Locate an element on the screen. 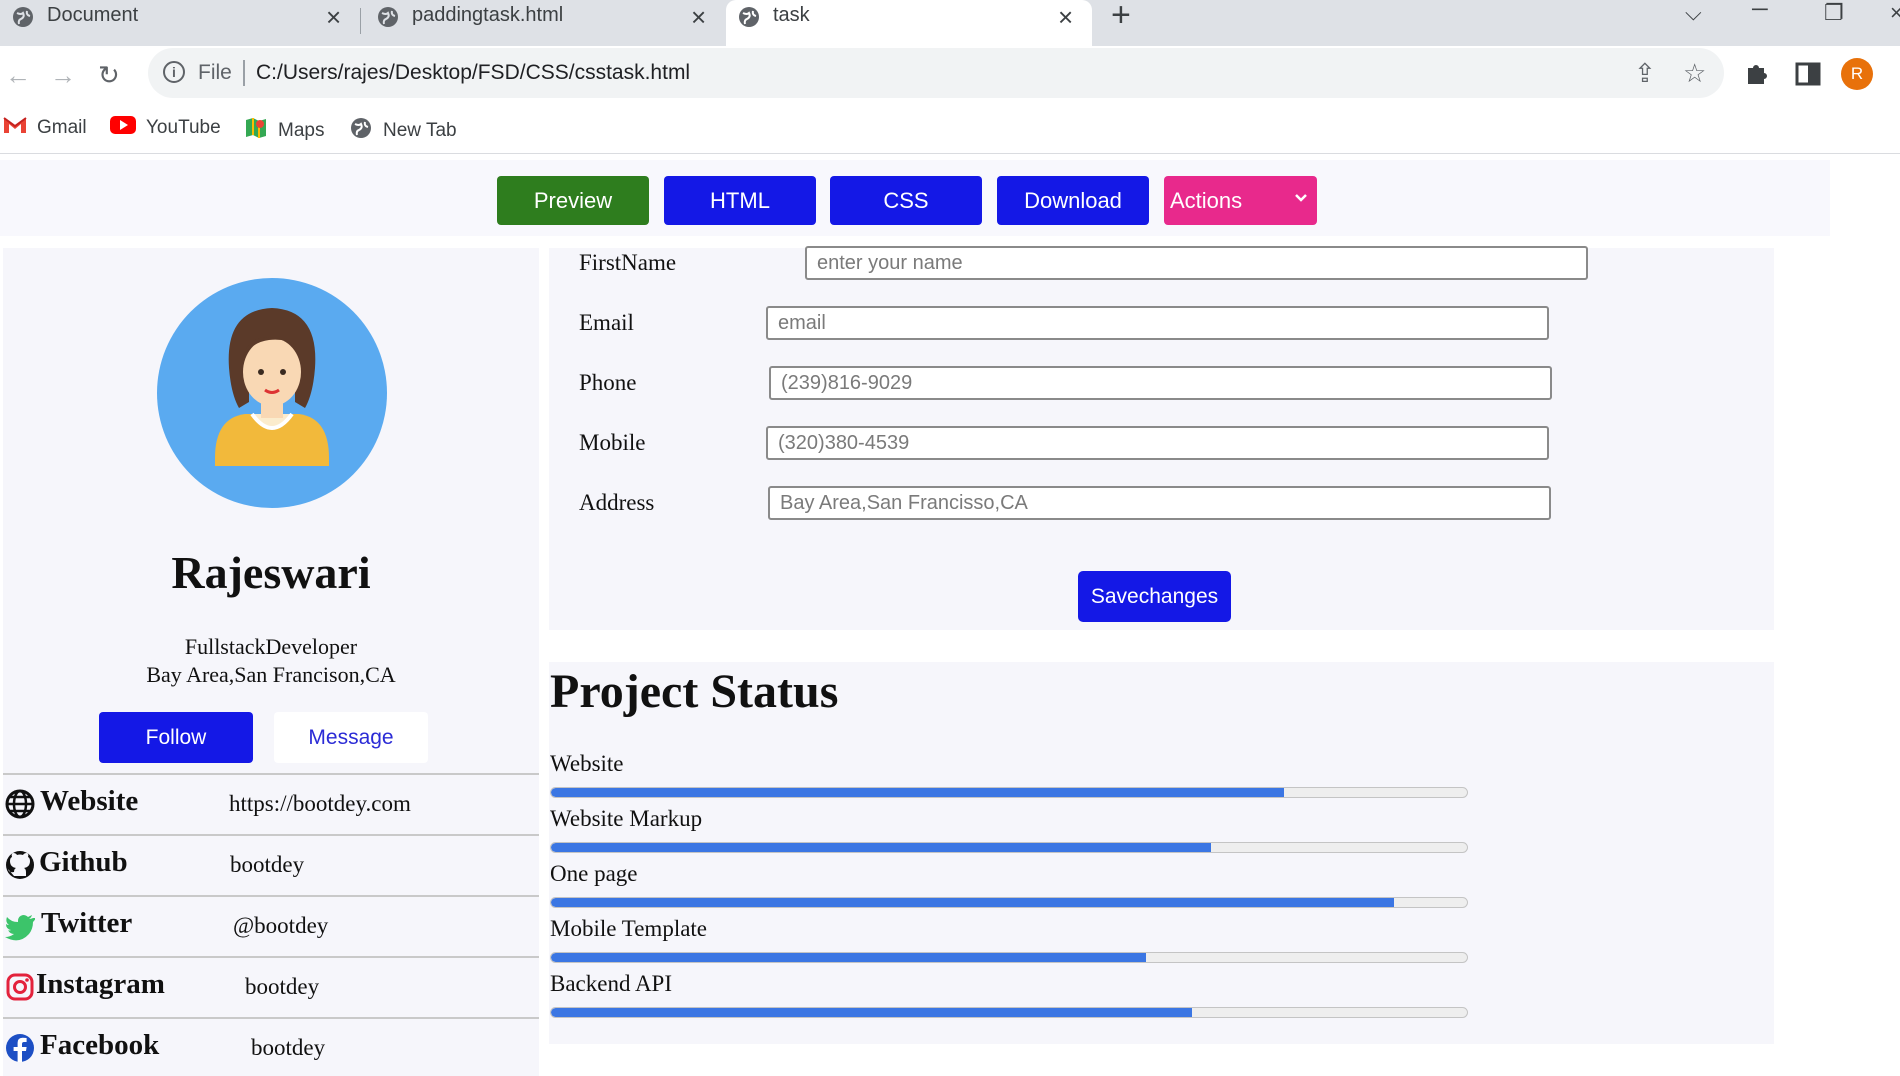 This screenshot has height=1076, width=1900. social-row-instagram: Instagram bootdey is located at coordinates (271, 986).